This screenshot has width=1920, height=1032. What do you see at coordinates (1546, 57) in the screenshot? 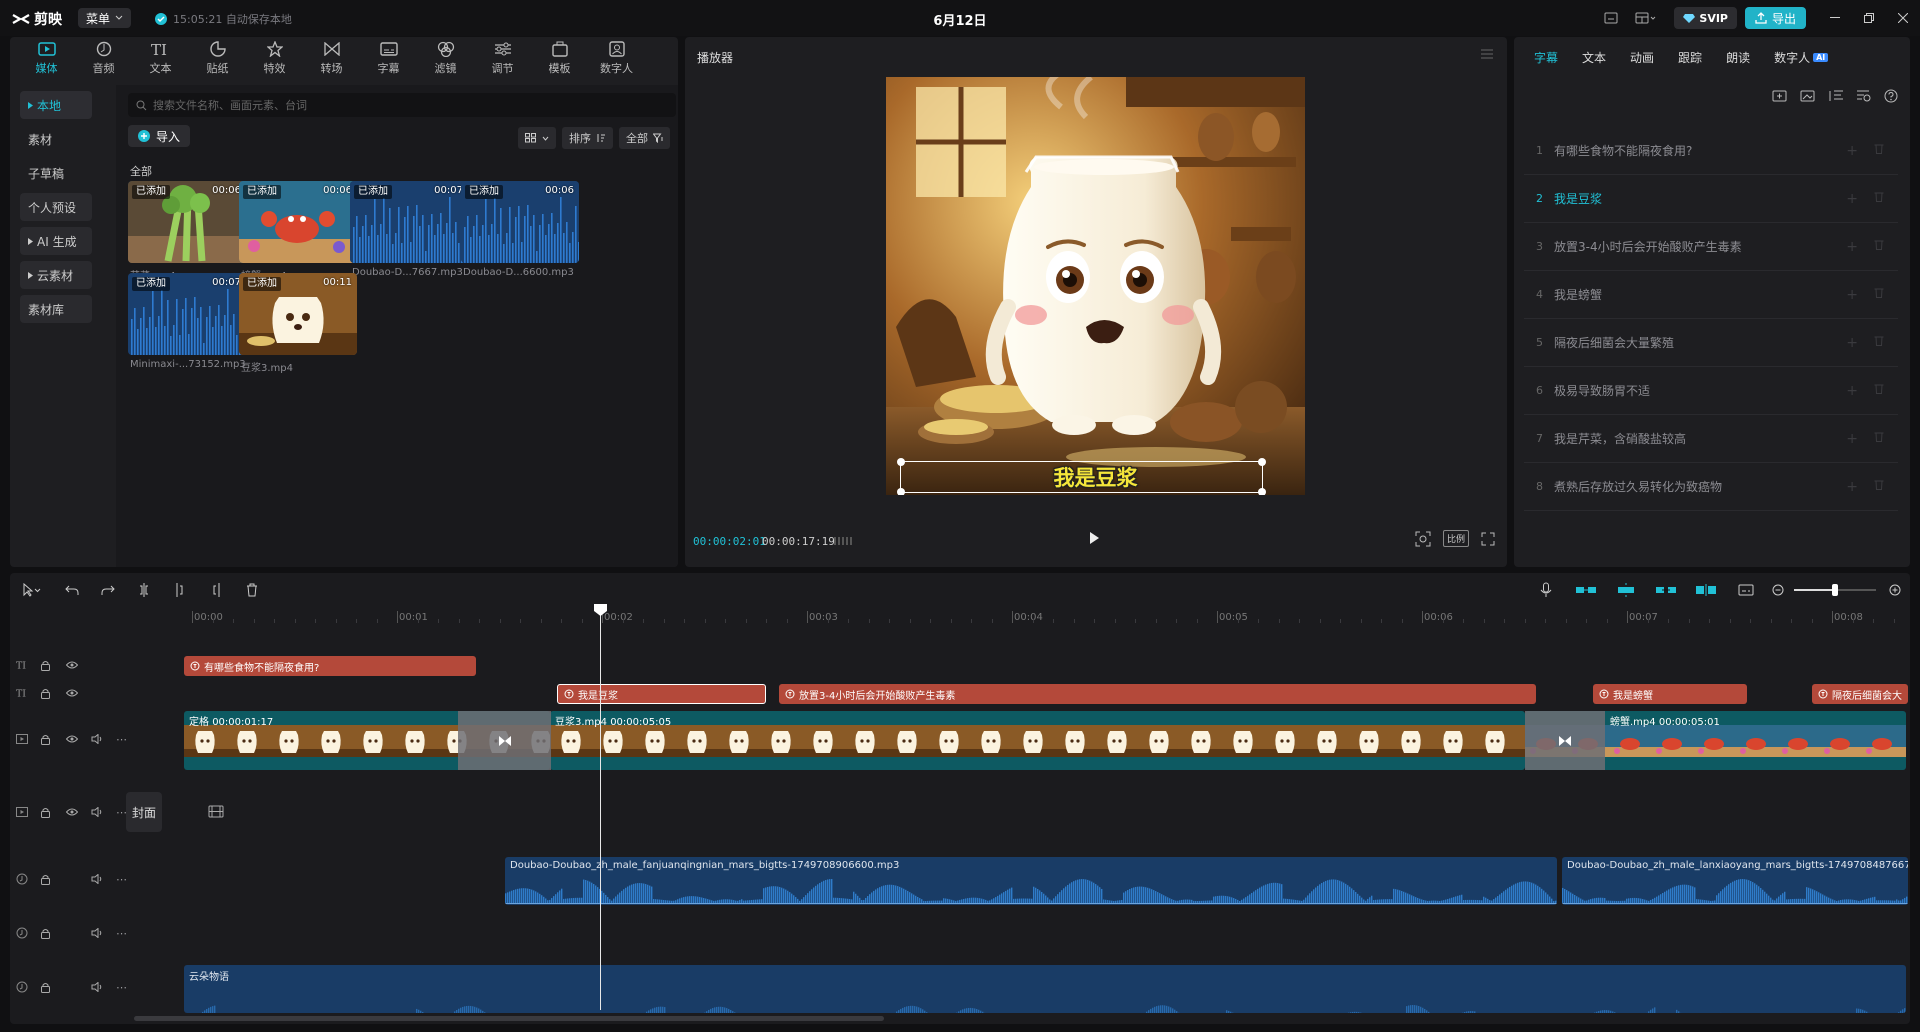
I see `property-tab: 字幕` at bounding box center [1546, 57].